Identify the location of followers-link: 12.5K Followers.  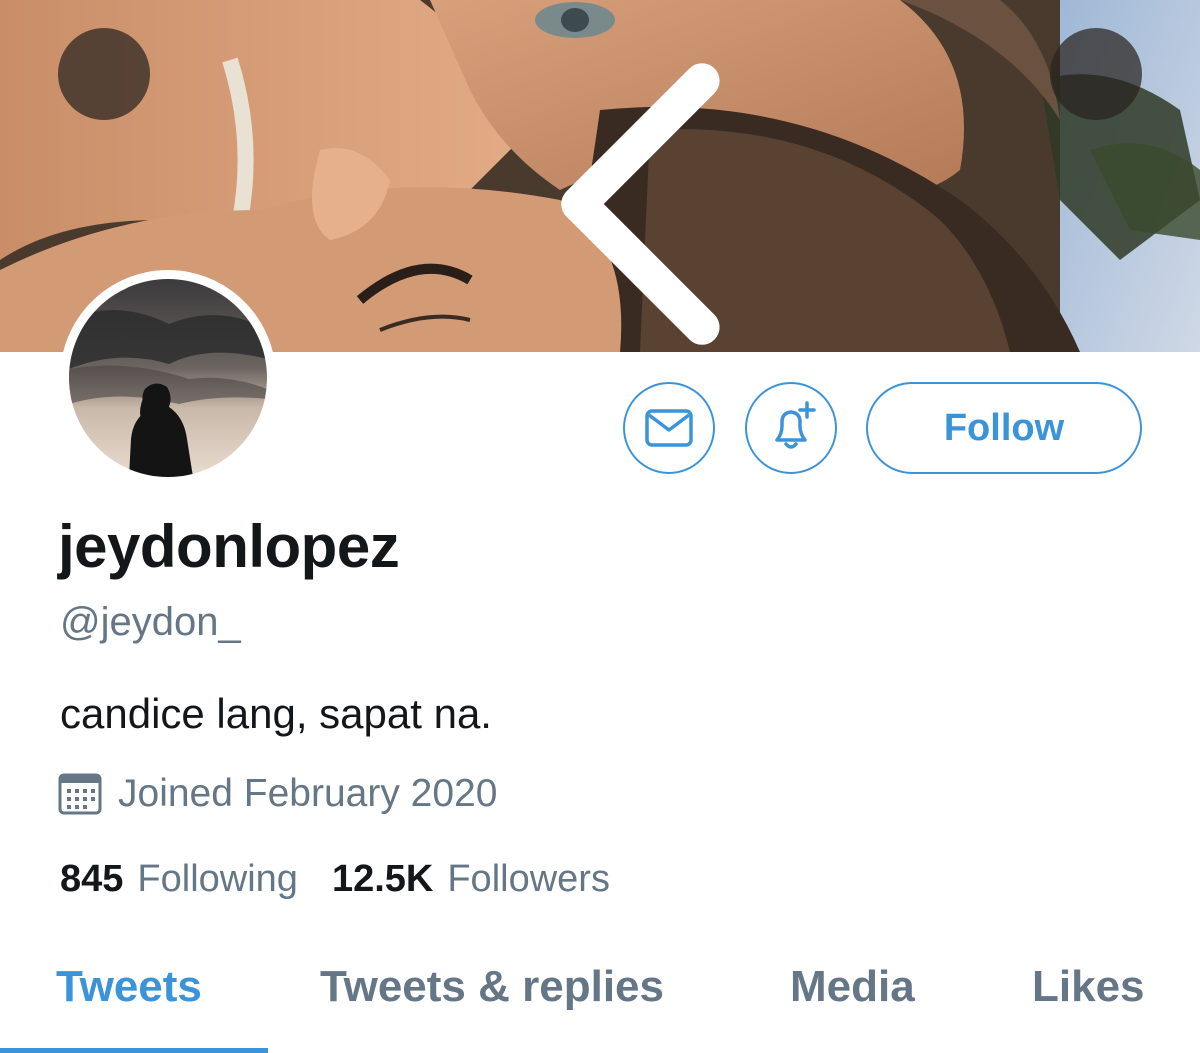
(471, 879).